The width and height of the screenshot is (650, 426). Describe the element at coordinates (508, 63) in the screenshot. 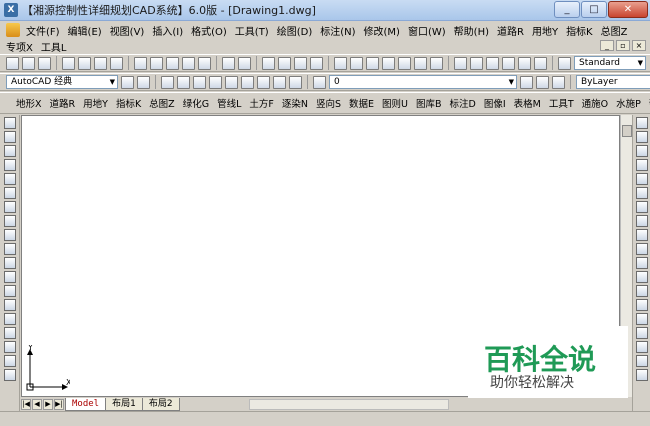

I see `text-icon` at that location.